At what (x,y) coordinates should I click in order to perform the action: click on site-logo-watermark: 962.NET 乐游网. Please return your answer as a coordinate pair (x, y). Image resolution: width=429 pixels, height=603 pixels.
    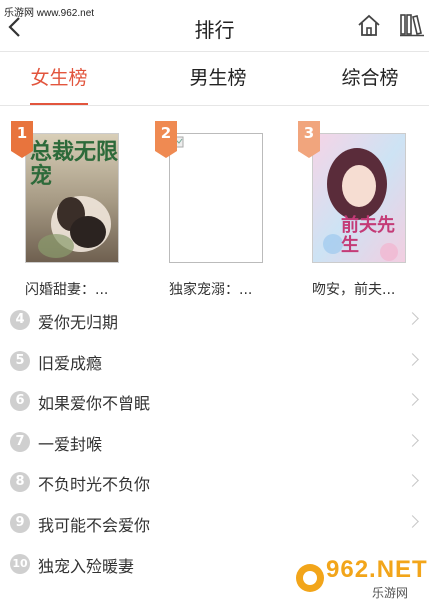
    Looking at the image, I should click on (360, 577).